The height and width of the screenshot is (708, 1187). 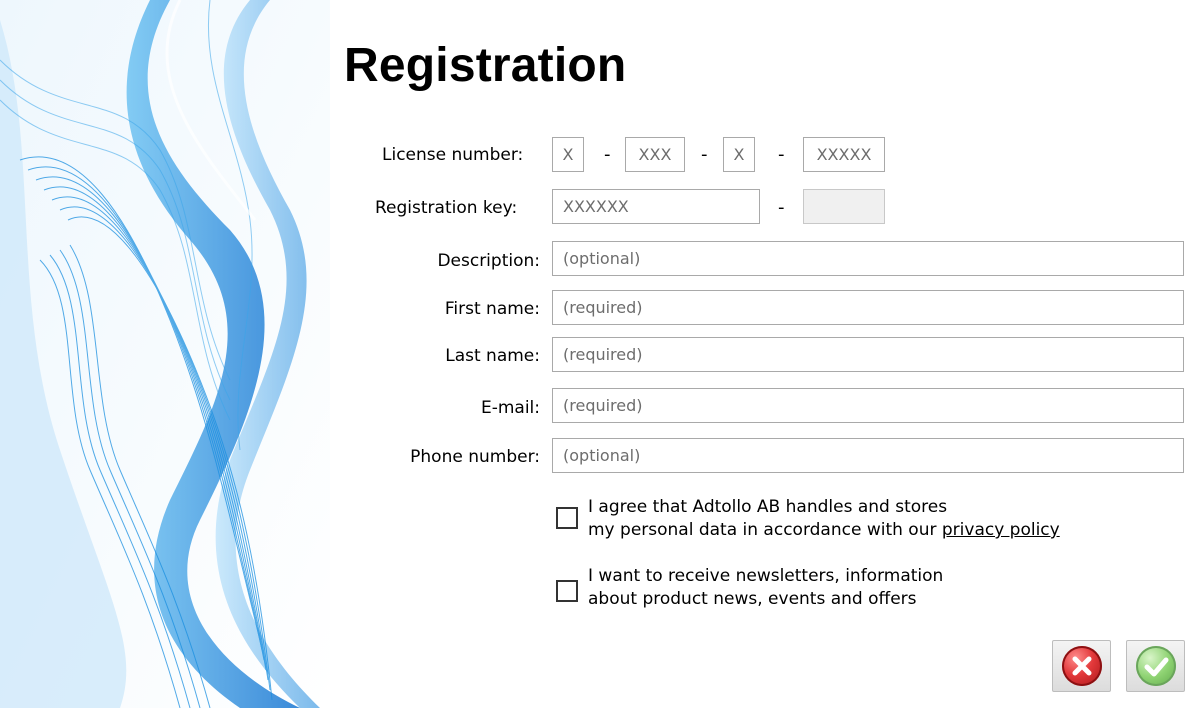 I want to click on cancel-x-icon, so click(x=1082, y=666).